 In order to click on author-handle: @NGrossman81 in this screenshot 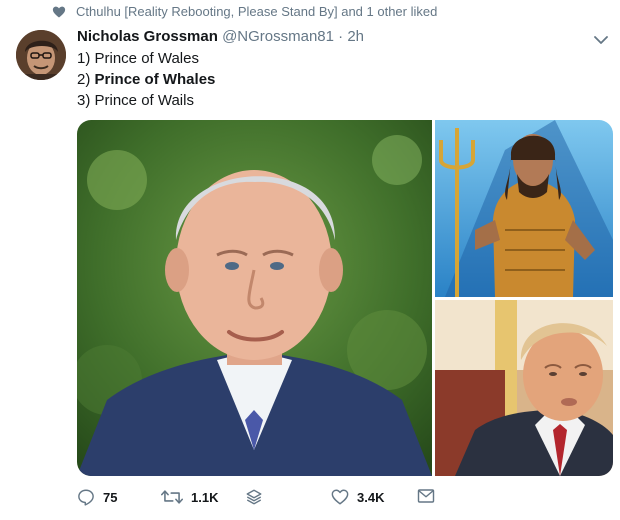, I will do `click(278, 36)`.